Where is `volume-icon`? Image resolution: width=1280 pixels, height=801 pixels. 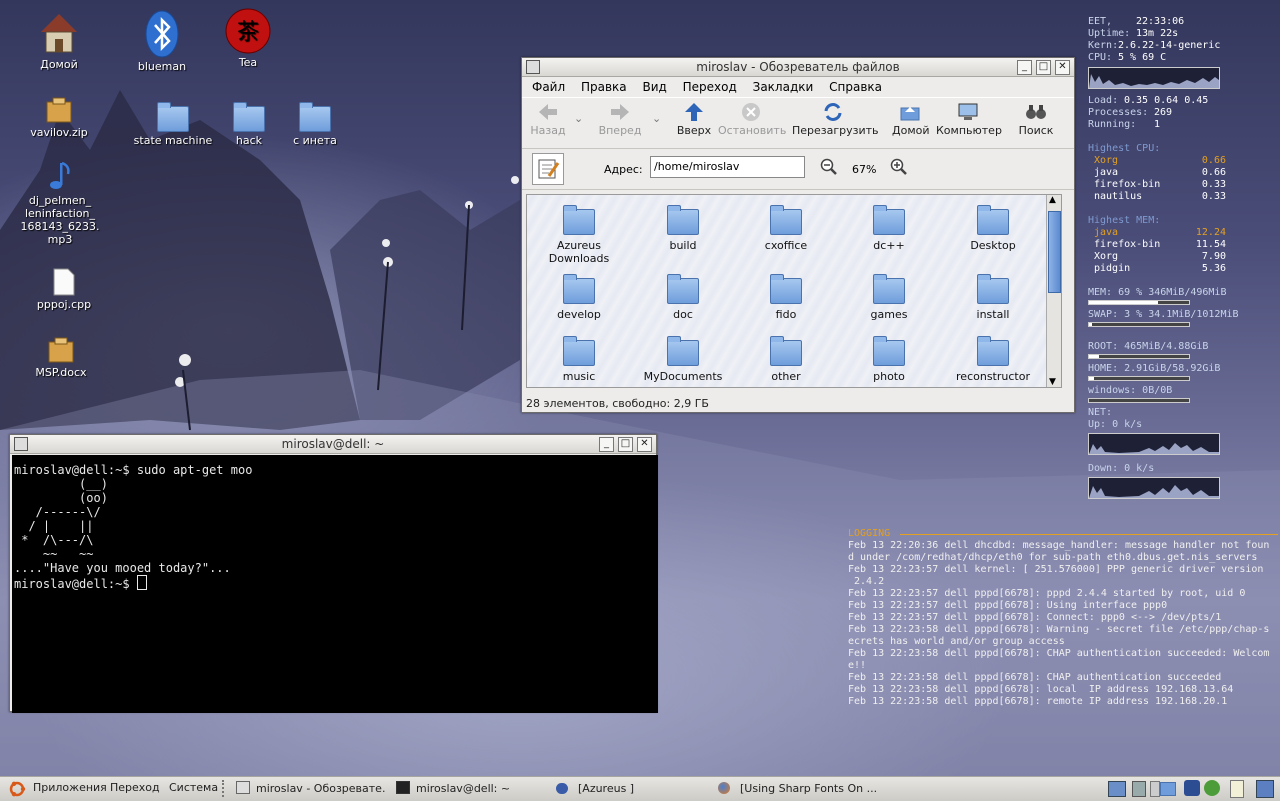 volume-icon is located at coordinates (1139, 789).